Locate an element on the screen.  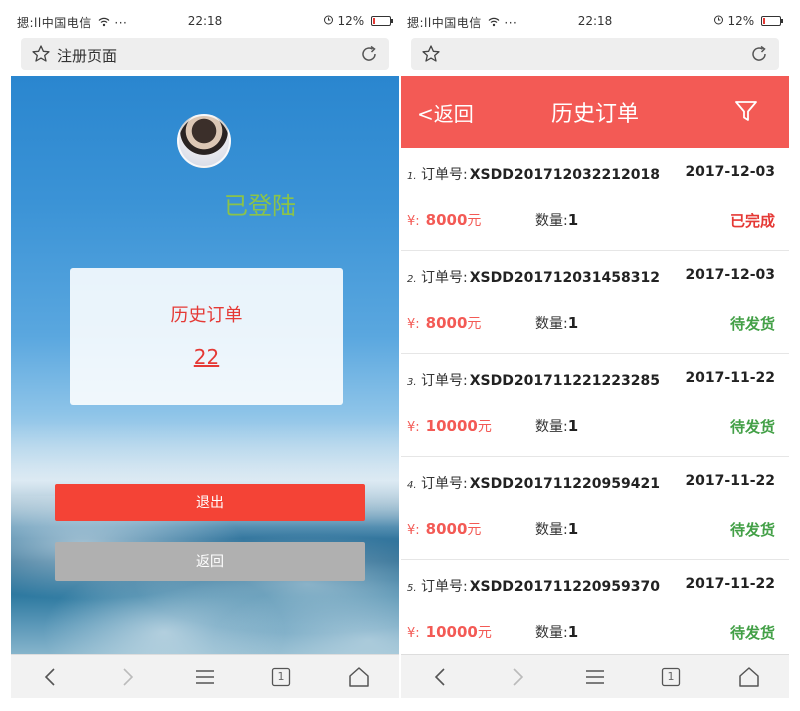
order-row-header: 2. 订单号: XSDD201712031458312 2017-12-03 is located at coordinates (591, 277).